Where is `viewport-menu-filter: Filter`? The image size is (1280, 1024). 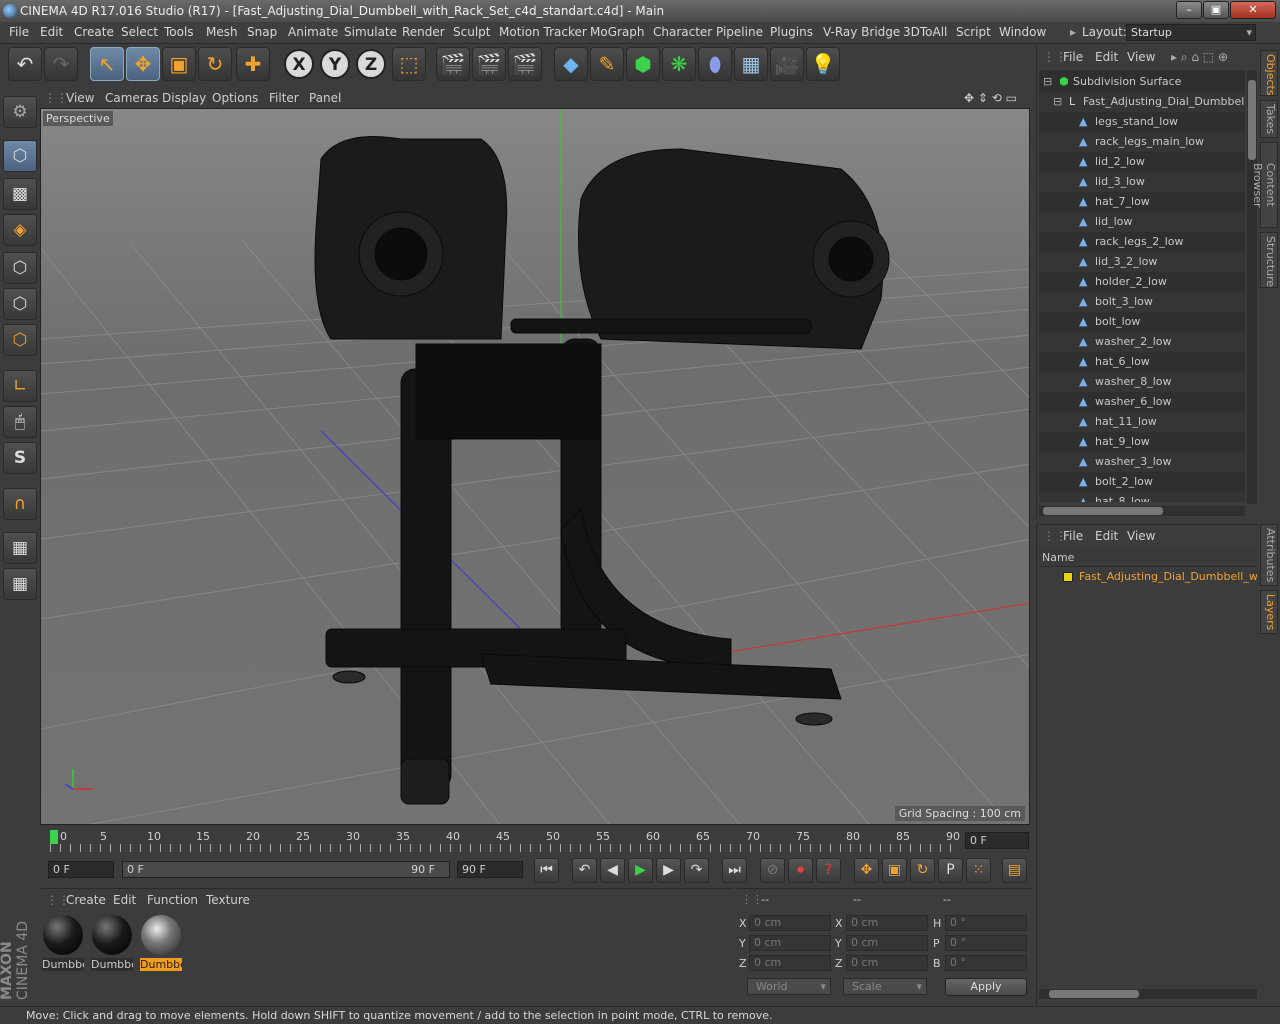 viewport-menu-filter: Filter is located at coordinates (284, 98).